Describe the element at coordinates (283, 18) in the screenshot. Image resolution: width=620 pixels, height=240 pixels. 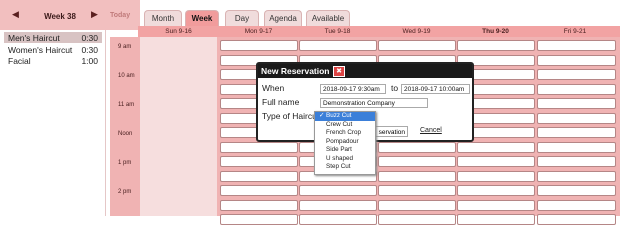
I see `tab-agenda: Agenda` at that location.